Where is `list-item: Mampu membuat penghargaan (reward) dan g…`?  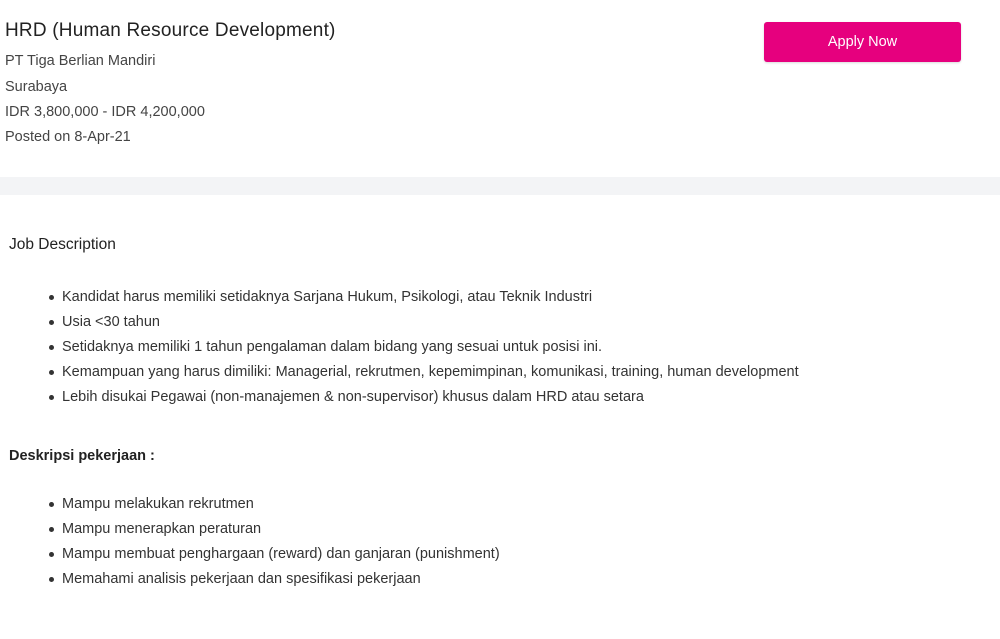 list-item: Mampu membuat penghargaan (reward) dan g… is located at coordinates (274, 556).